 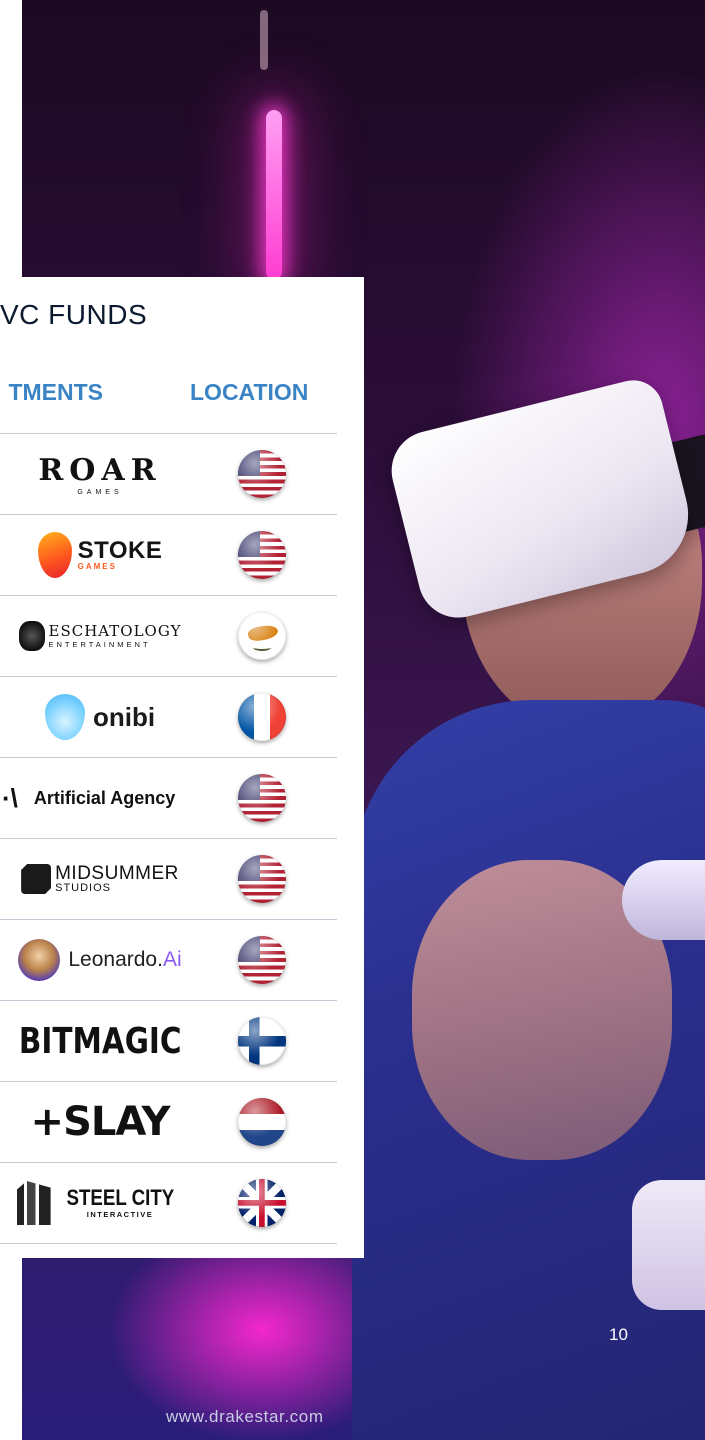 What do you see at coordinates (100, 636) in the screenshot?
I see `eschatology-logo: ESCHATOLOGY ENTERTAINMENT` at bounding box center [100, 636].